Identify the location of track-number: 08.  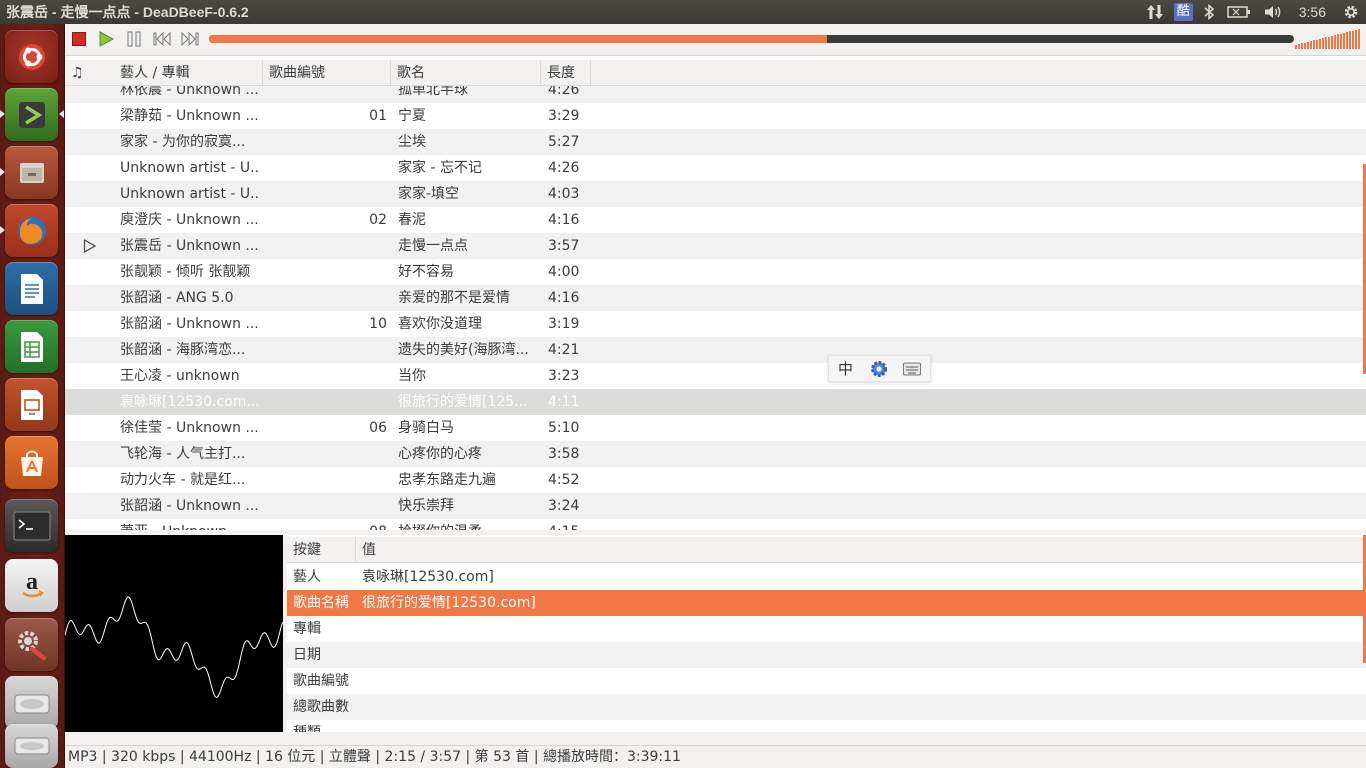
(325, 524).